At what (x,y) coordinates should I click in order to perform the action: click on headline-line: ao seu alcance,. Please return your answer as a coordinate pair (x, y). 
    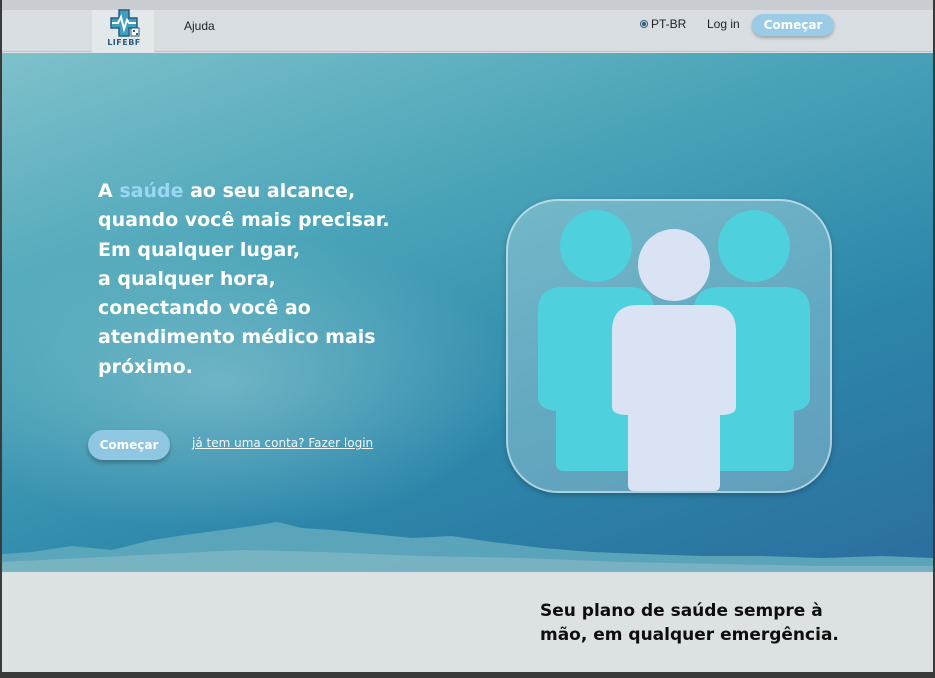
    Looking at the image, I should click on (269, 191).